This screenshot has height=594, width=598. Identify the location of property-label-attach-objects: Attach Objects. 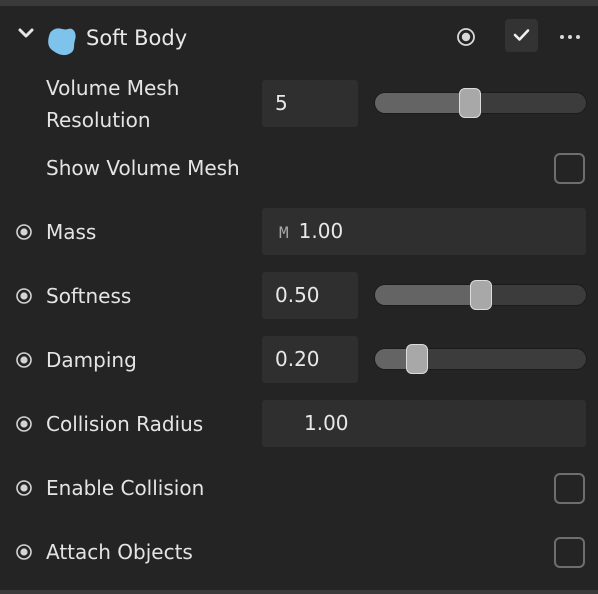
(119, 552).